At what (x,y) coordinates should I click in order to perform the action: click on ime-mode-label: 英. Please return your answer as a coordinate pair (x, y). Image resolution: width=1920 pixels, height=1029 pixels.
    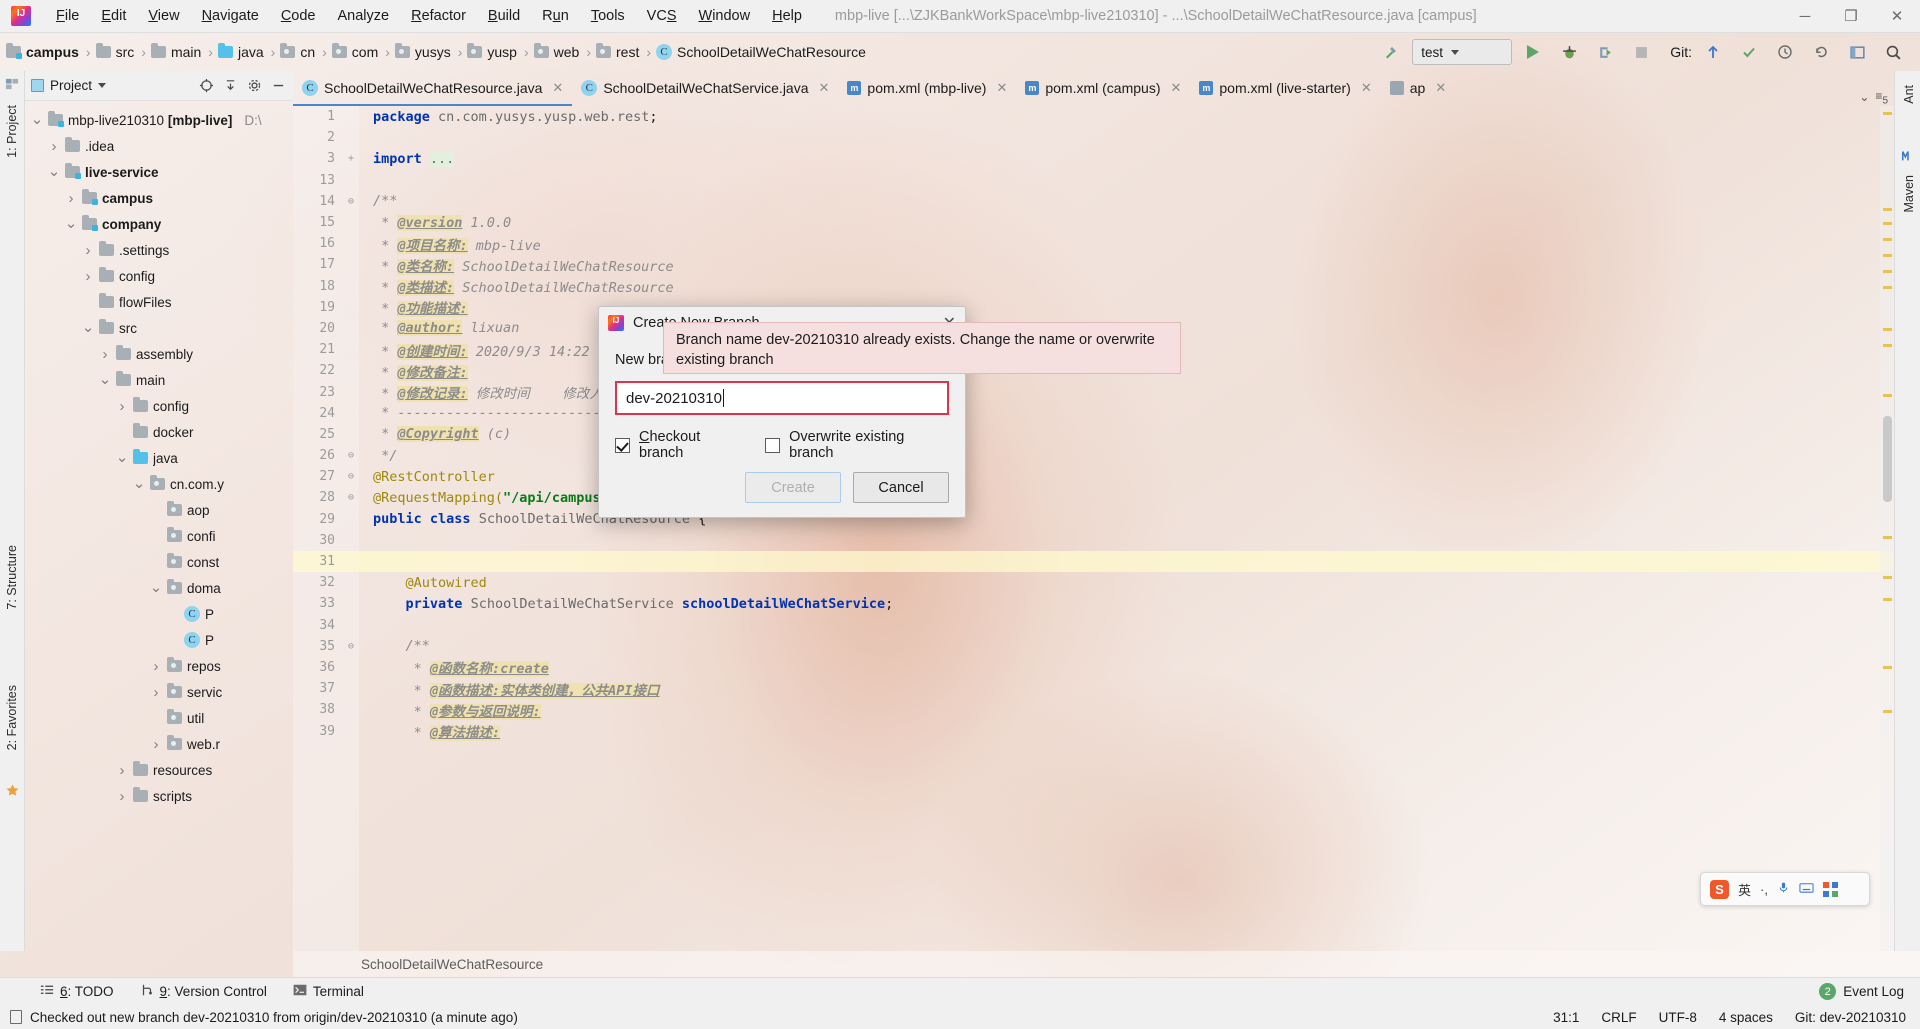
    Looking at the image, I should click on (1744, 889).